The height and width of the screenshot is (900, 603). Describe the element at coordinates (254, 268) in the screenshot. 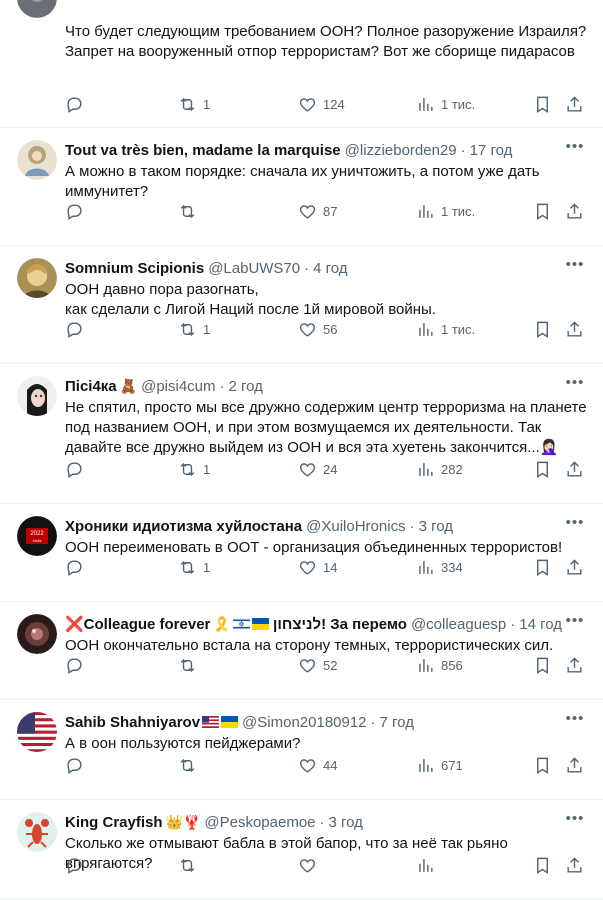

I see `user-handle: @LabUWS70` at that location.